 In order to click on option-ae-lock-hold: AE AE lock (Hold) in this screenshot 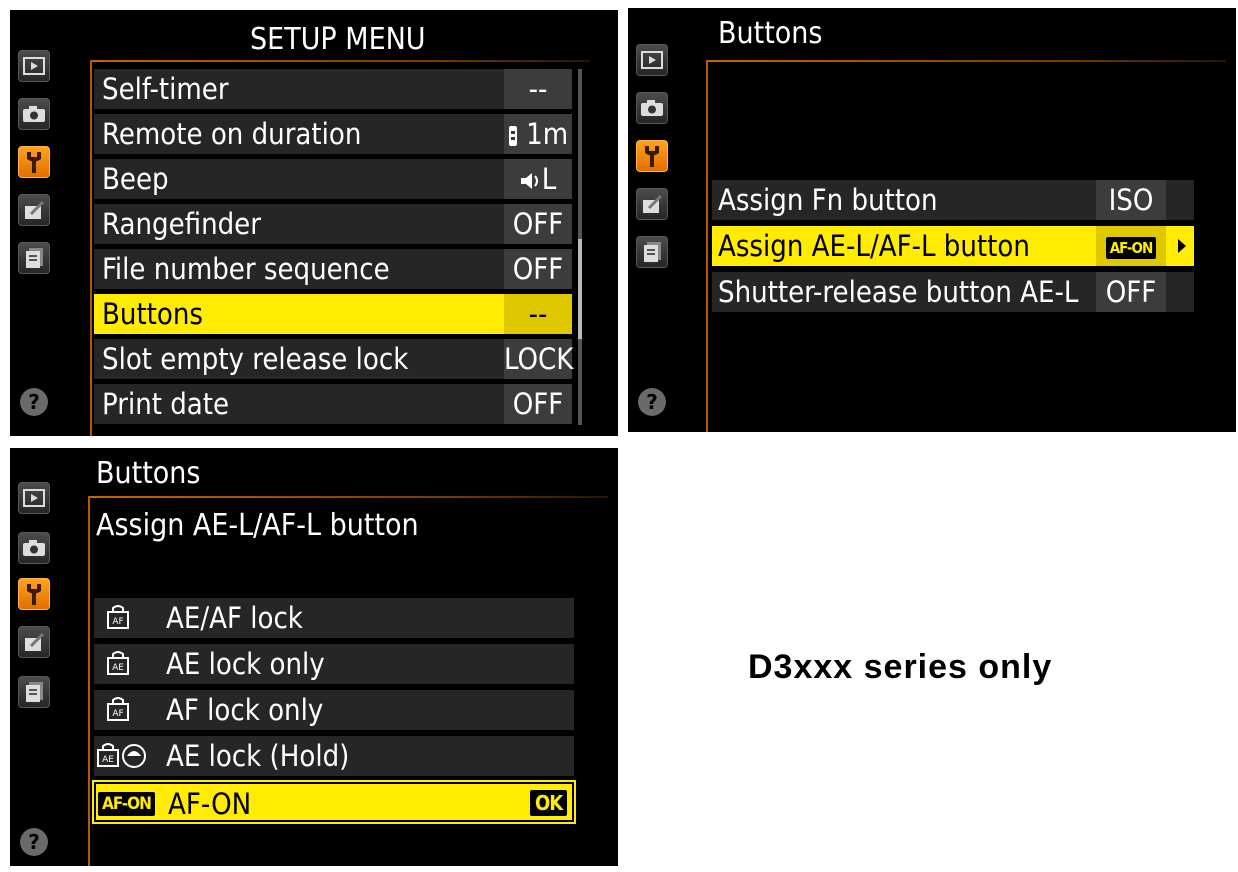, I will do `click(334, 756)`.